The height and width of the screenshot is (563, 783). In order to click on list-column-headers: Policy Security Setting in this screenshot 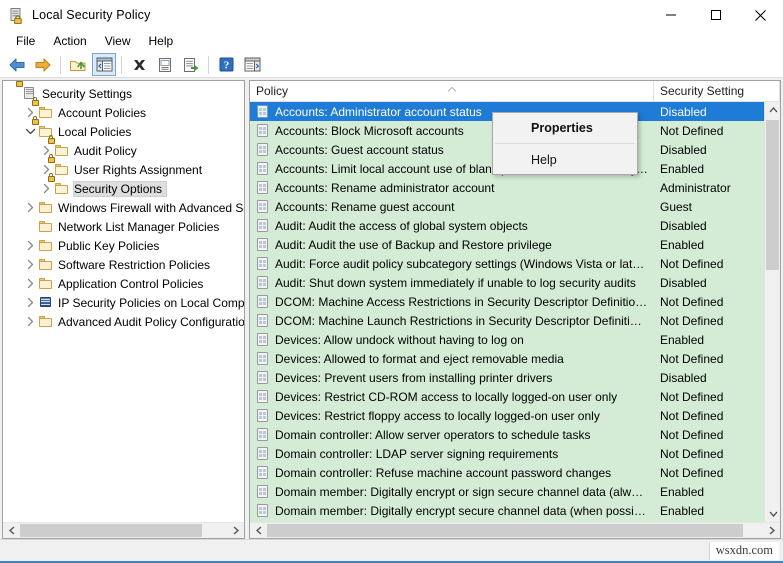, I will do `click(515, 91)`.